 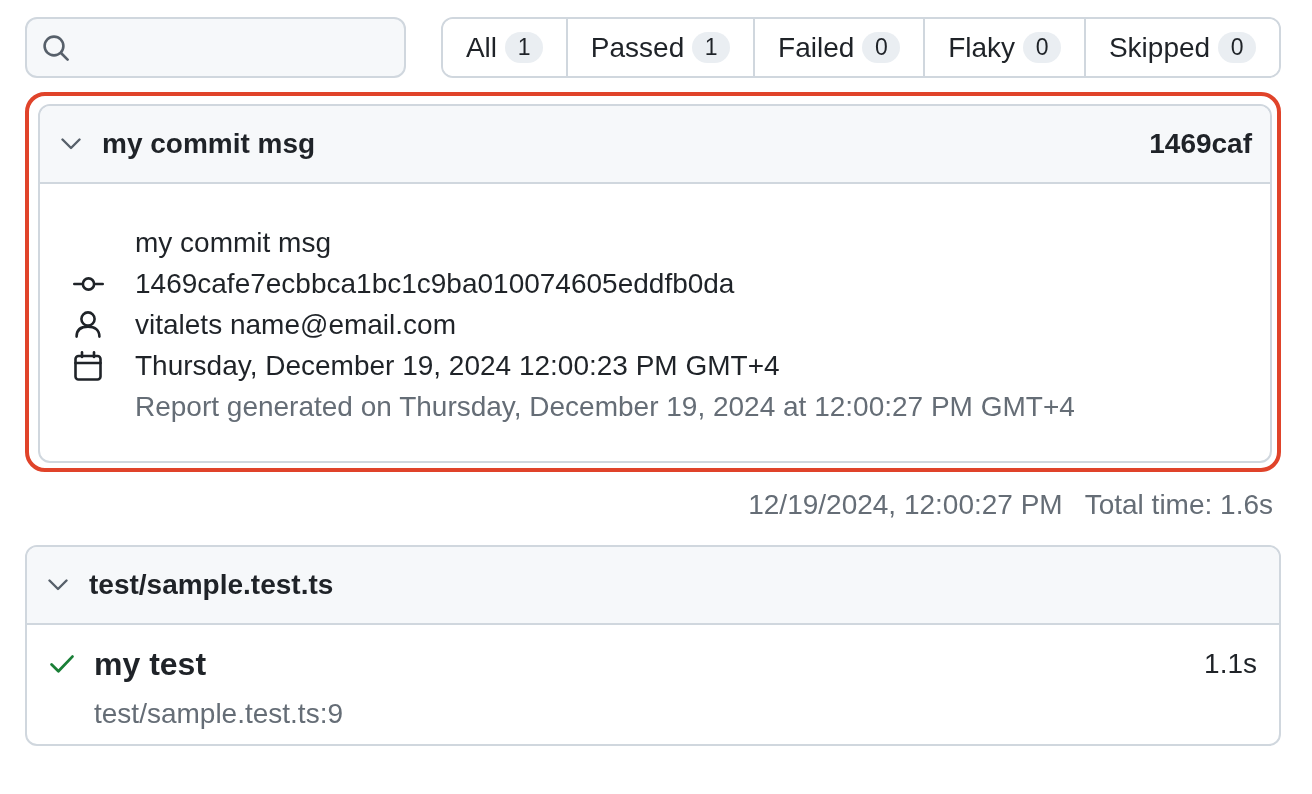 I want to click on card-header: my commit msg 1469caf, so click(x=655, y=145).